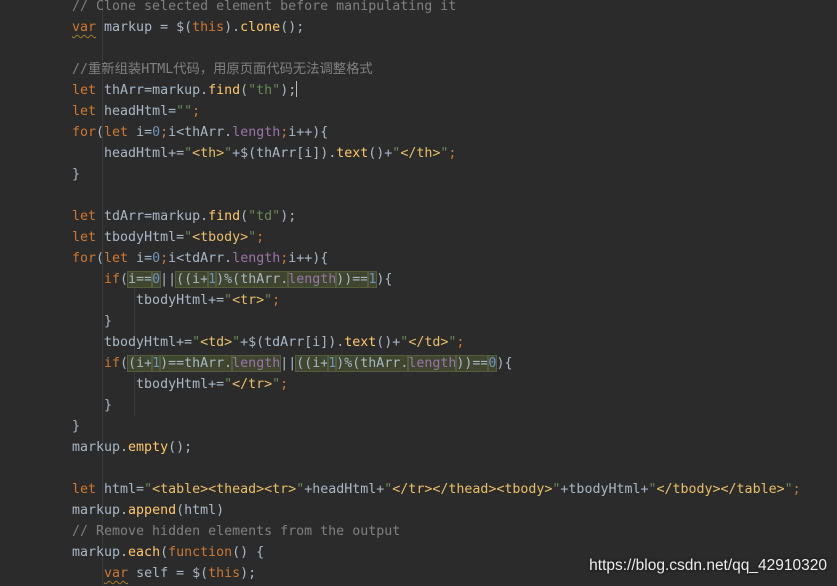 The image size is (837, 586). What do you see at coordinates (284, 153) in the screenshot?
I see `code-token: +$(thArr[i]).` at bounding box center [284, 153].